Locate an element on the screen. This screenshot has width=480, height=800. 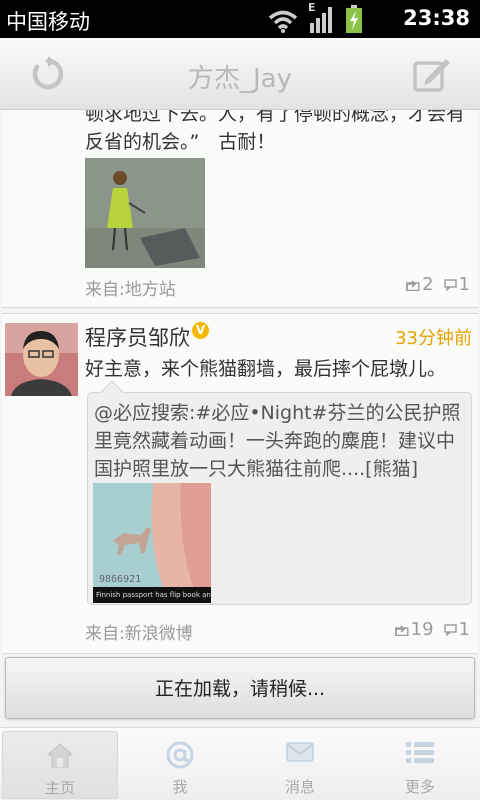
page-title: 方杰_Jay is located at coordinates (240, 79).